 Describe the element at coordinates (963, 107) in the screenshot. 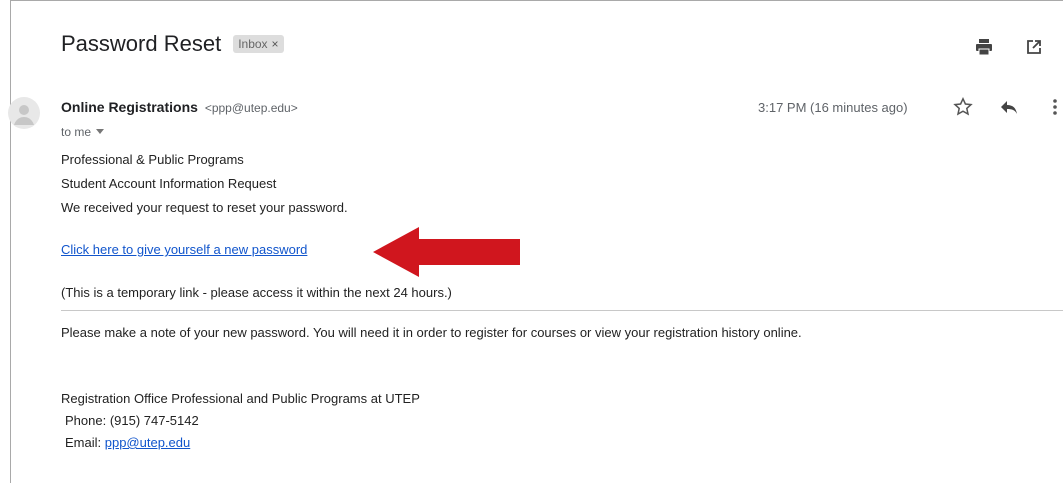

I see `star-icon` at that location.